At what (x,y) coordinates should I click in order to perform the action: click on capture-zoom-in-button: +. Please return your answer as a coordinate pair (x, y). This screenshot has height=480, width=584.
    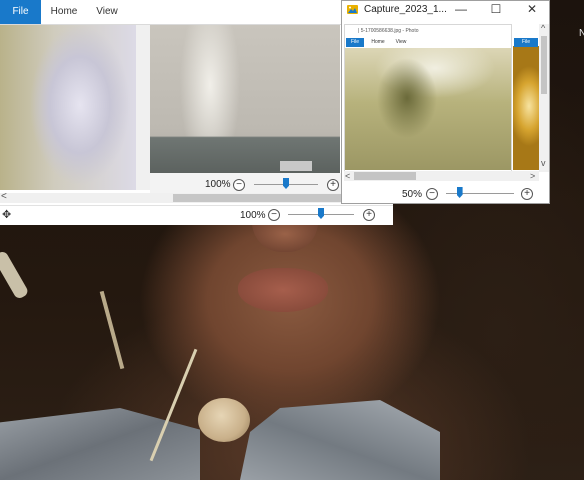
    Looking at the image, I should click on (527, 194).